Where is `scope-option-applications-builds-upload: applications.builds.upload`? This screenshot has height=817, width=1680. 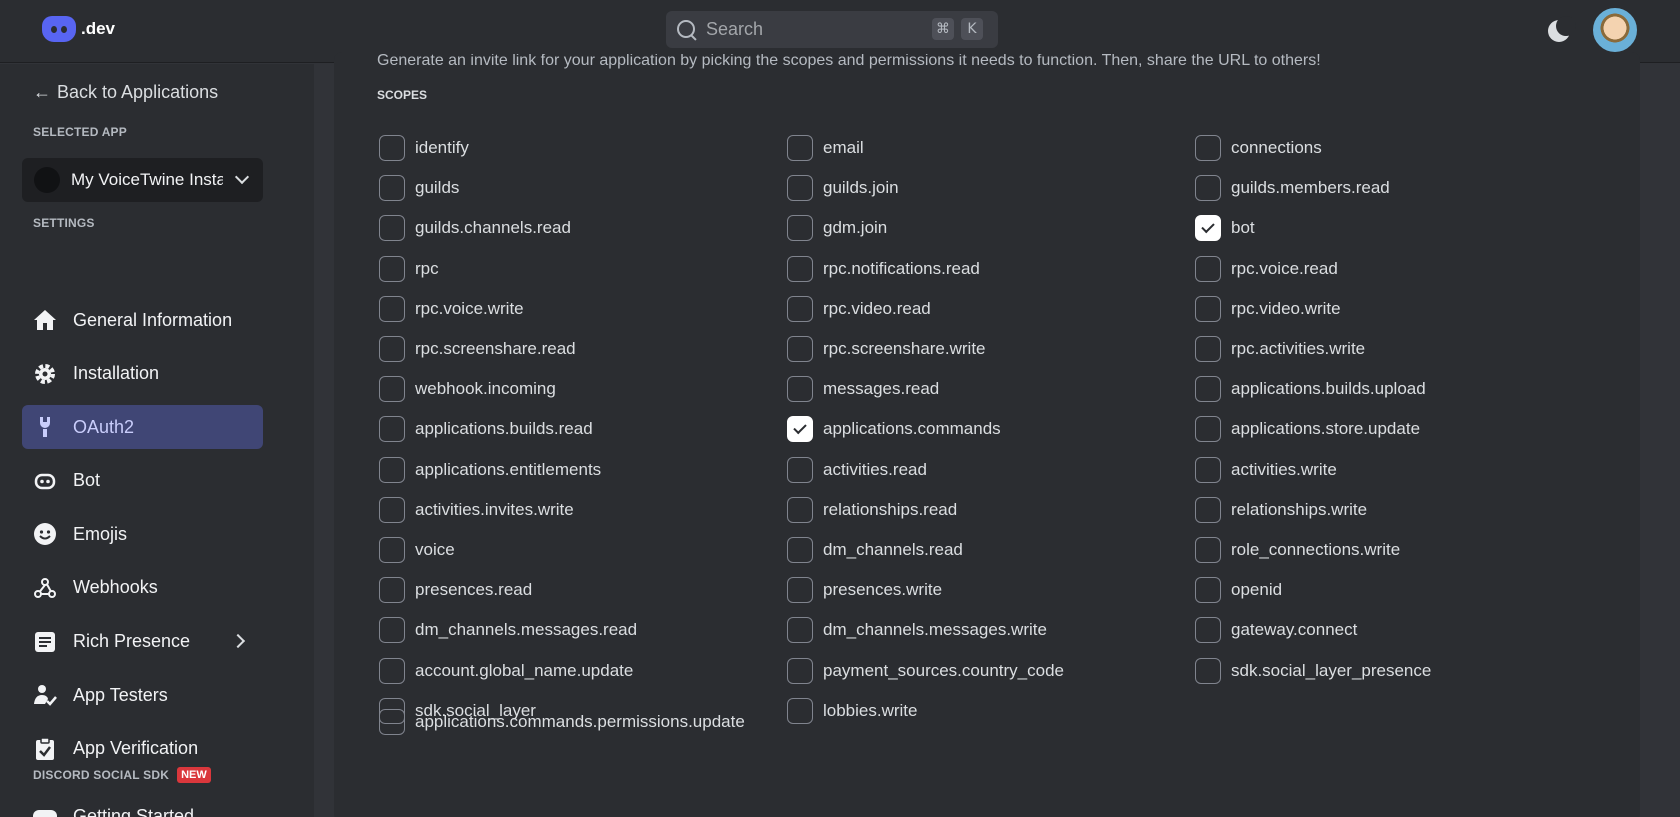 scope-option-applications-builds-upload: applications.builds.upload is located at coordinates (1310, 389).